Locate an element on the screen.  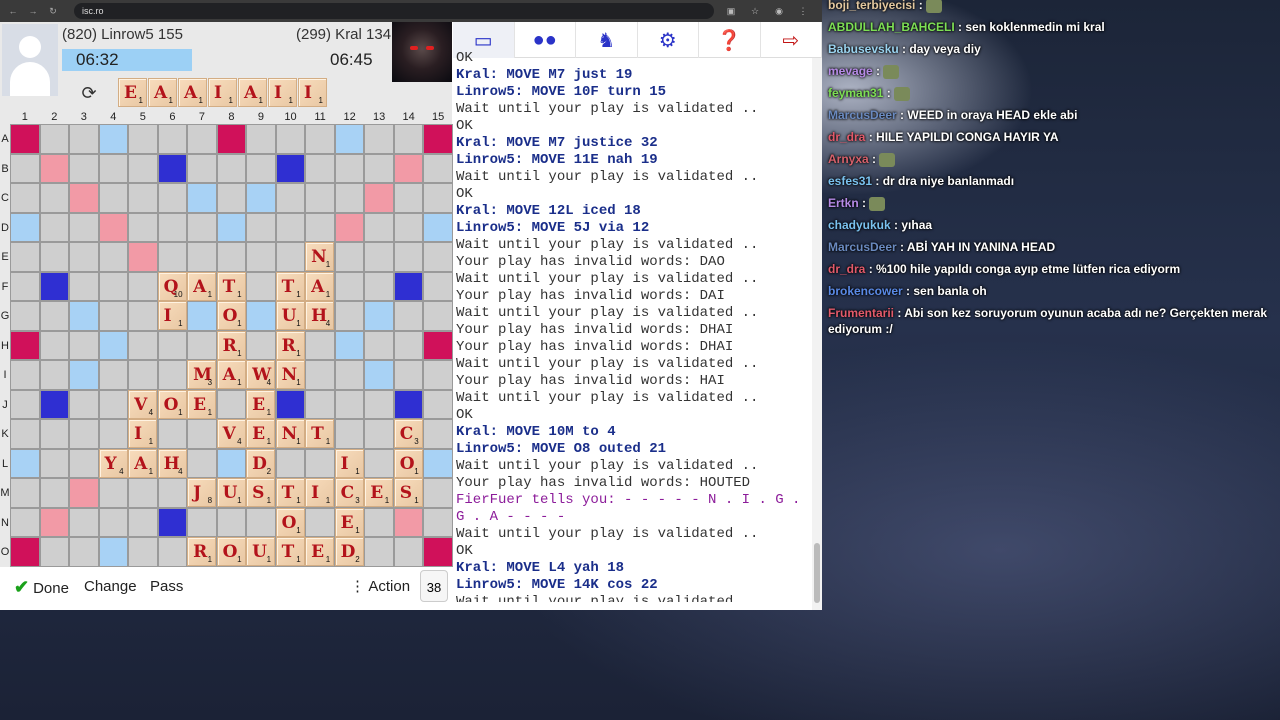
letter-tile: E1 is located at coordinates (379, 493).